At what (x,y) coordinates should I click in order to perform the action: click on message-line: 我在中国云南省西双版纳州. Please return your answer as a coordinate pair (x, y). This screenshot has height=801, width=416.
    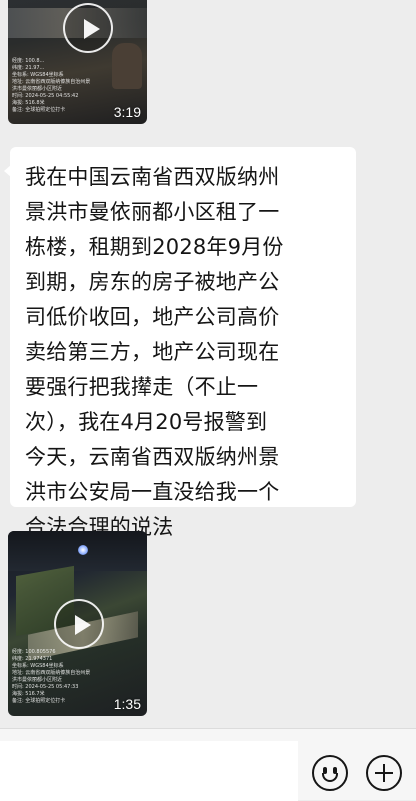
    Looking at the image, I should click on (152, 177).